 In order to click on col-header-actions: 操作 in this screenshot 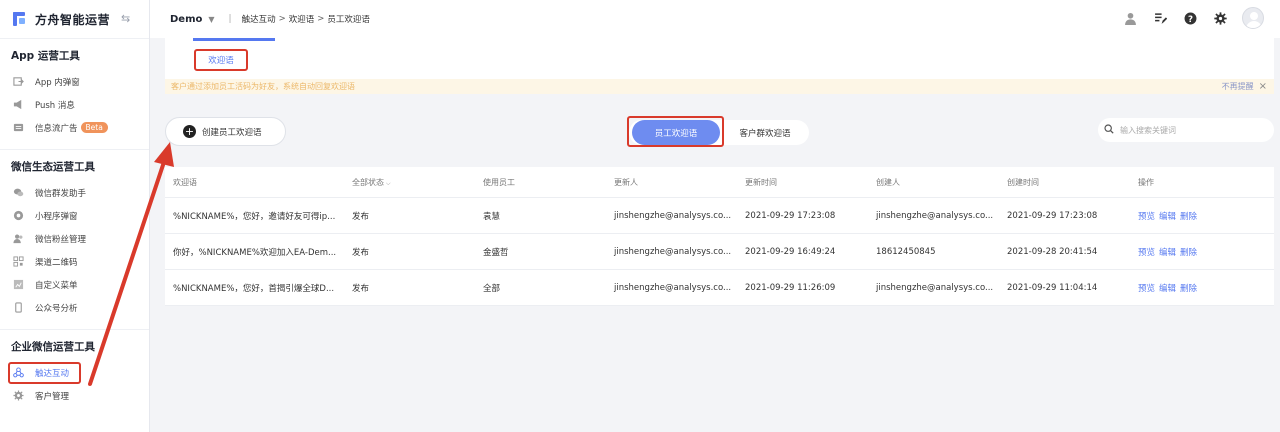, I will do `click(1146, 182)`.